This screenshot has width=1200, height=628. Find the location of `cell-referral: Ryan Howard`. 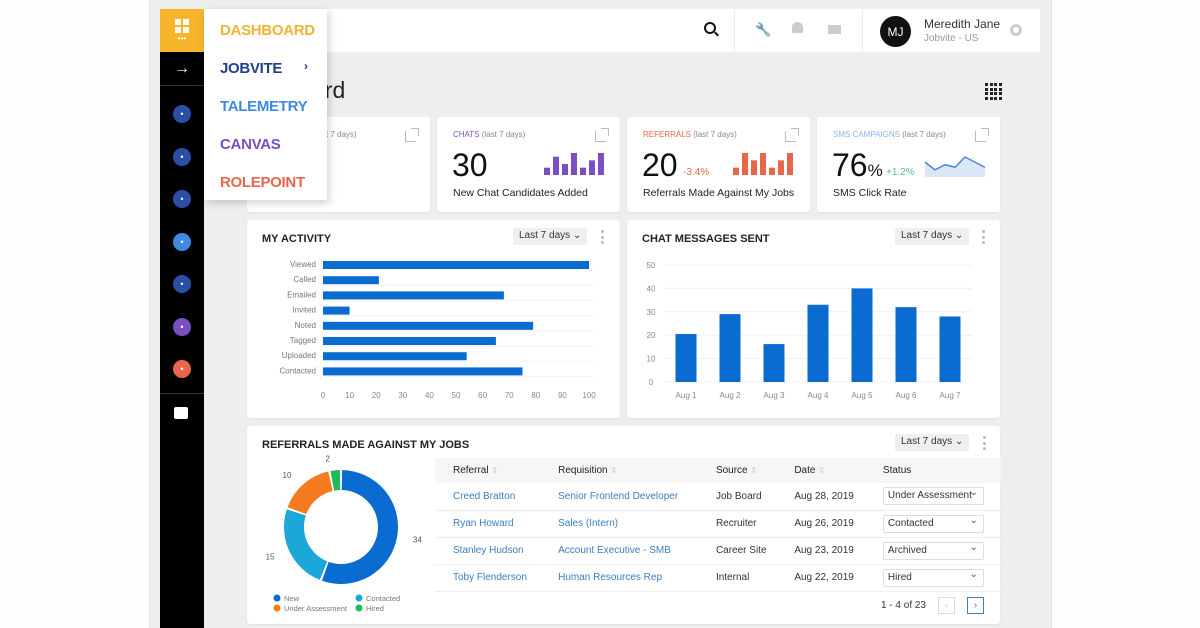

cell-referral: Ryan Howard is located at coordinates (488, 524).